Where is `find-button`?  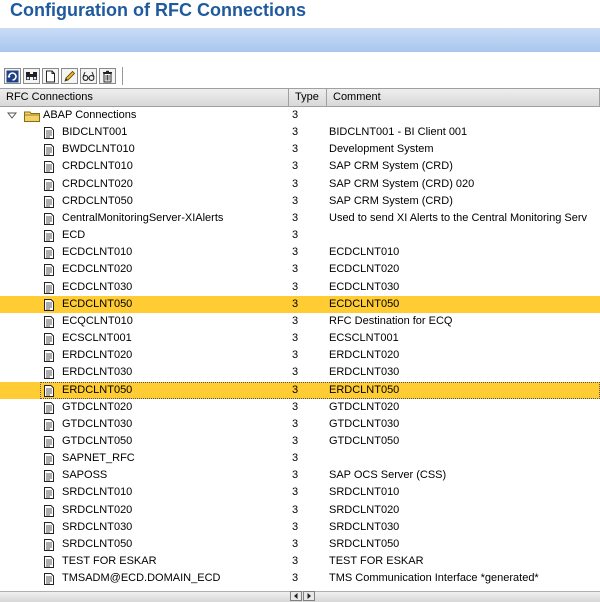 find-button is located at coordinates (31, 76).